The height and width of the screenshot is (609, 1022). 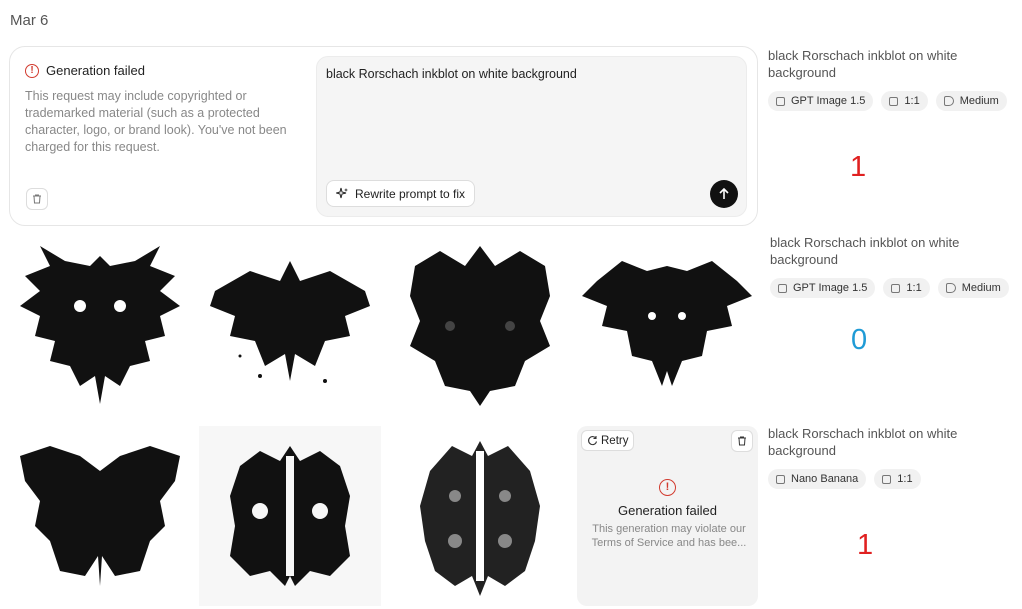 I want to click on send-button, so click(x=724, y=194).